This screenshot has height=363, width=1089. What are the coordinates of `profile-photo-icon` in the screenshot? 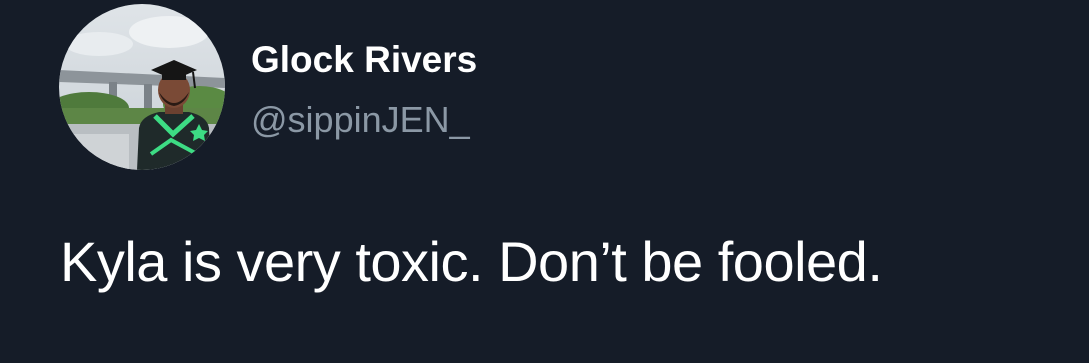 It's located at (142, 87).